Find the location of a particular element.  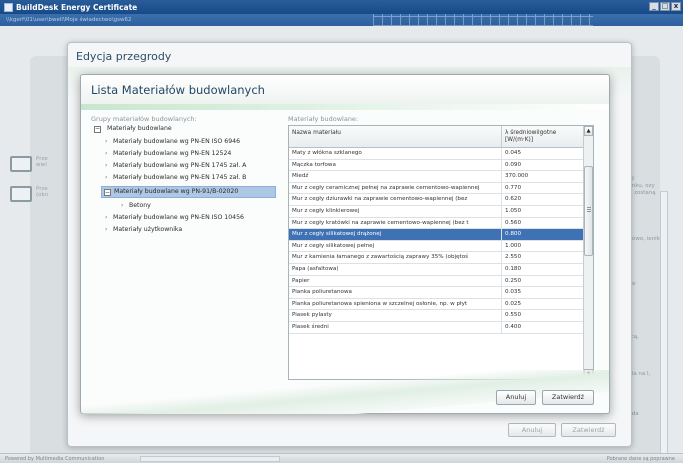

scroll-up-icon: ▲ is located at coordinates (588, 131).